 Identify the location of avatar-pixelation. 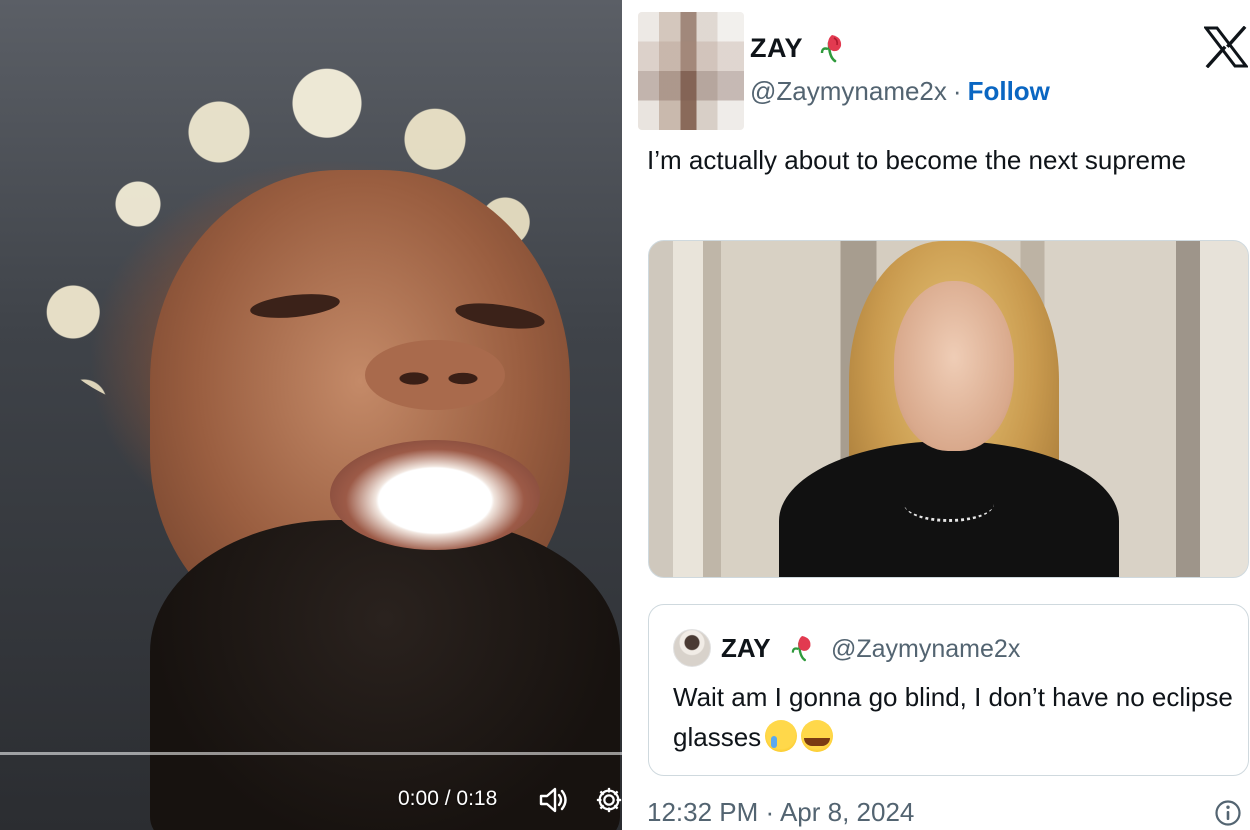
(691, 71).